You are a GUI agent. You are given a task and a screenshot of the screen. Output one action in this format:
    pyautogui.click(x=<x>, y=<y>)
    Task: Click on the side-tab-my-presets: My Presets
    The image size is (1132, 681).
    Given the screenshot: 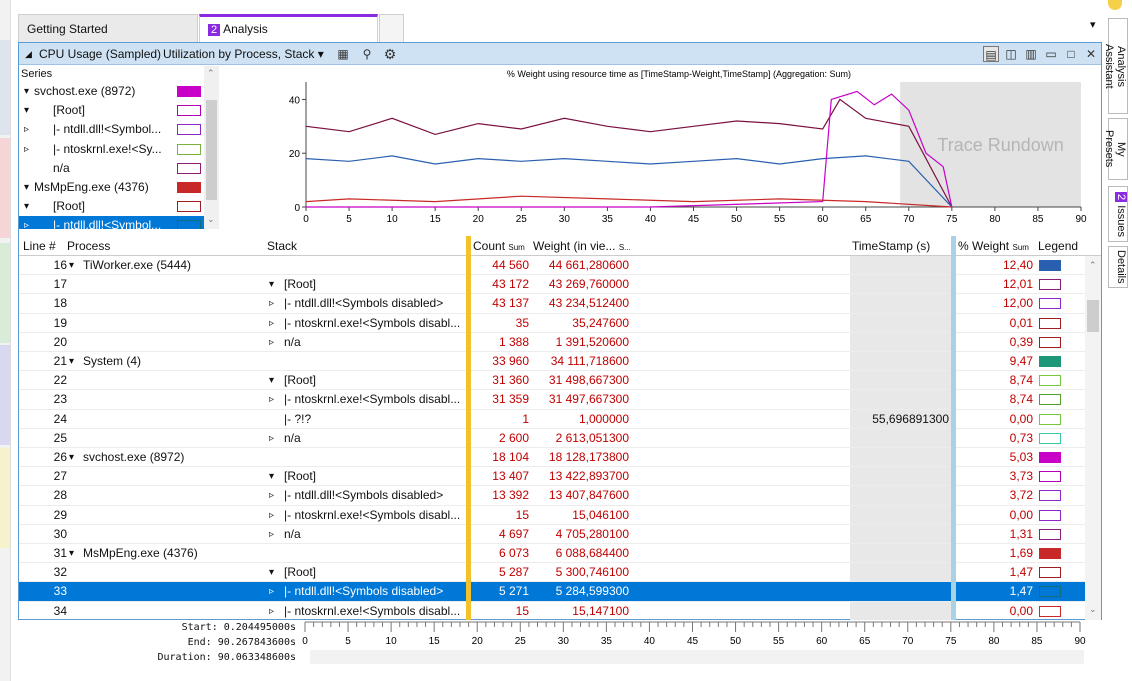 What is the action you would take?
    pyautogui.click(x=1115, y=149)
    